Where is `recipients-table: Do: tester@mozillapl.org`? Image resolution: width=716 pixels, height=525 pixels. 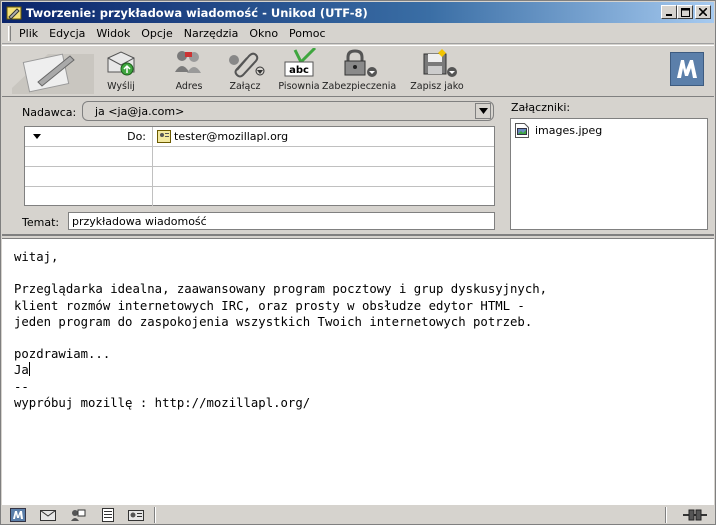 recipients-table: Do: tester@mozillapl.org is located at coordinates (259, 166).